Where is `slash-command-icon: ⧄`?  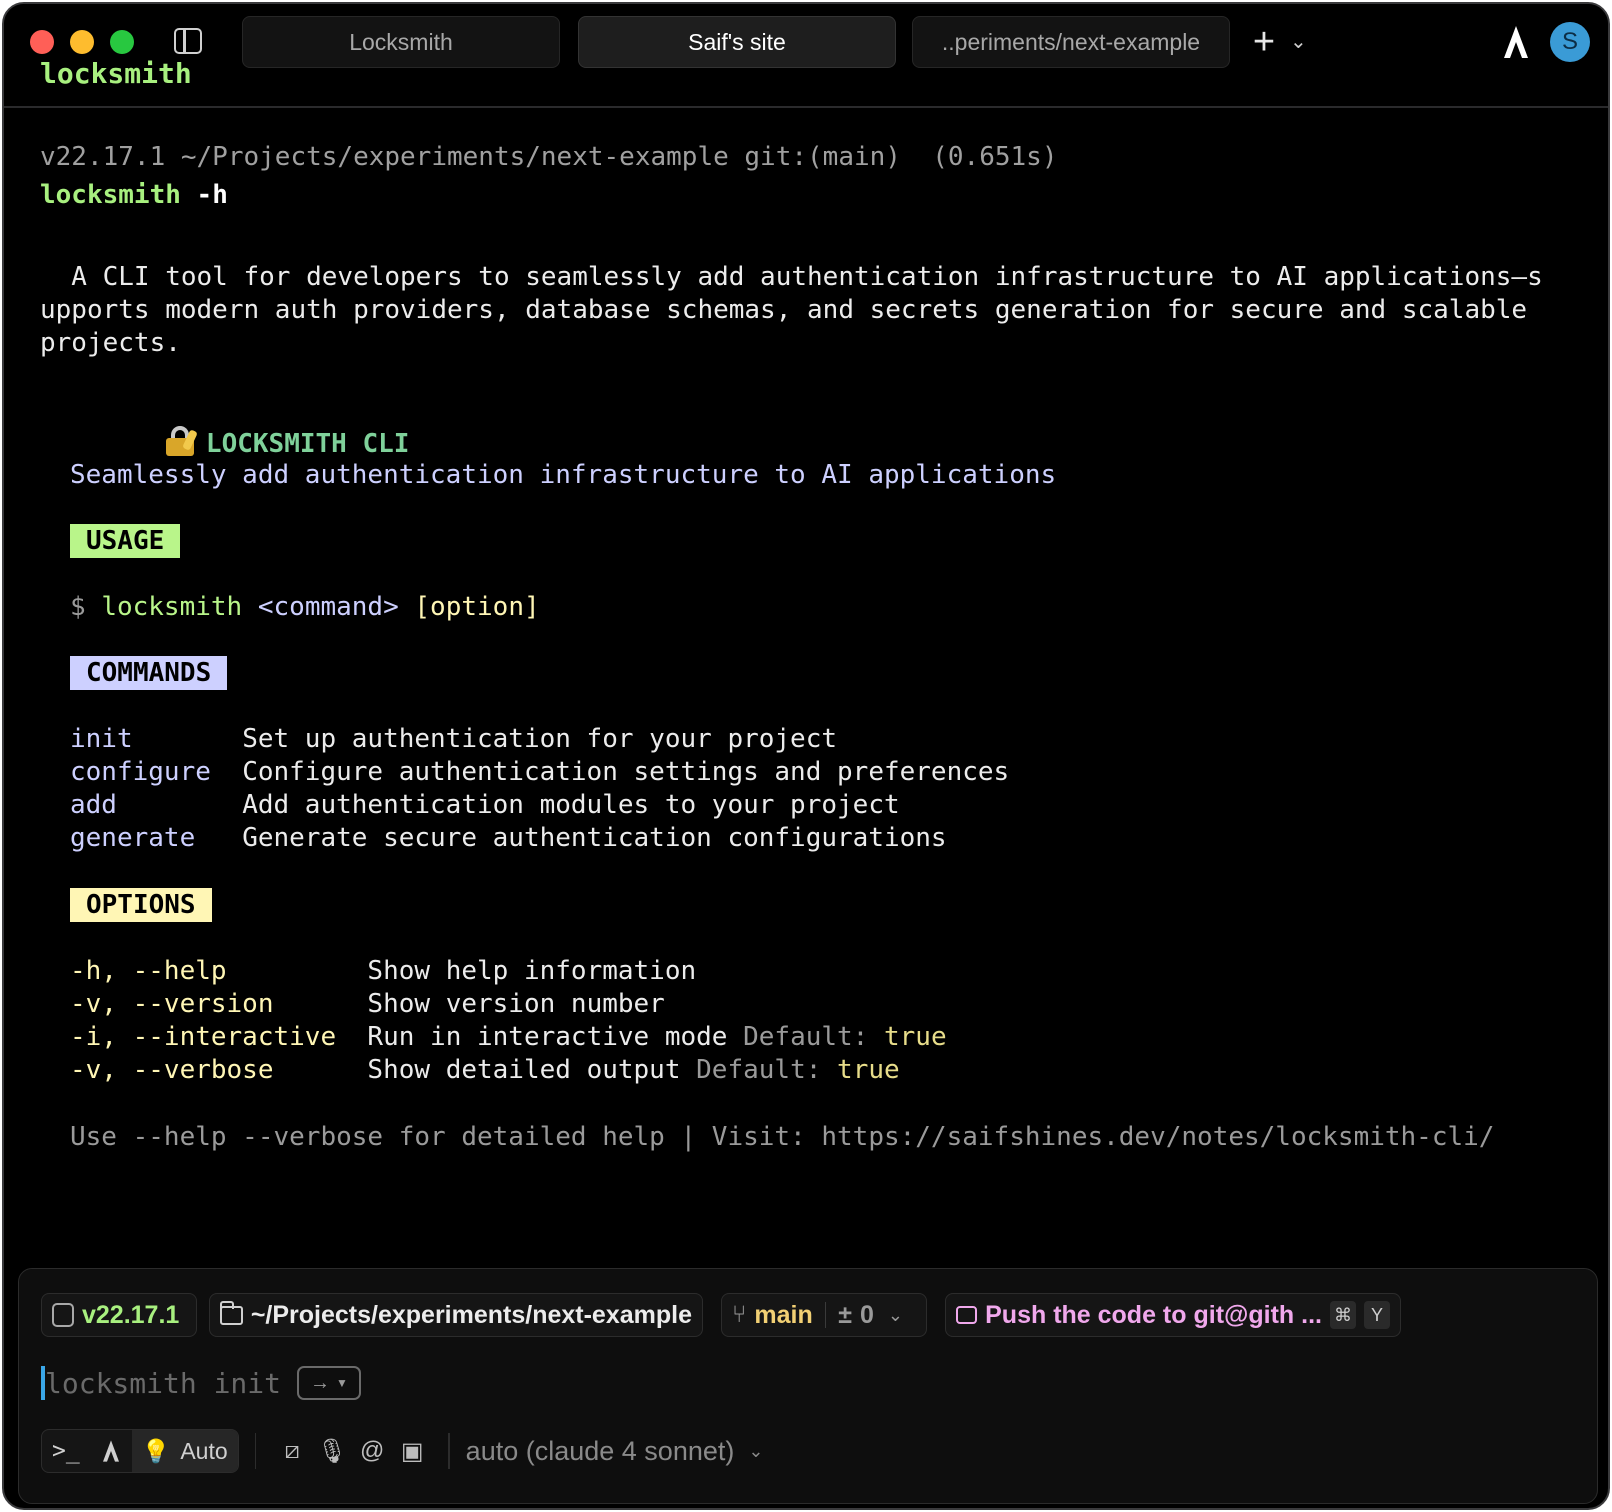
slash-command-icon: ⧄ is located at coordinates (292, 1451).